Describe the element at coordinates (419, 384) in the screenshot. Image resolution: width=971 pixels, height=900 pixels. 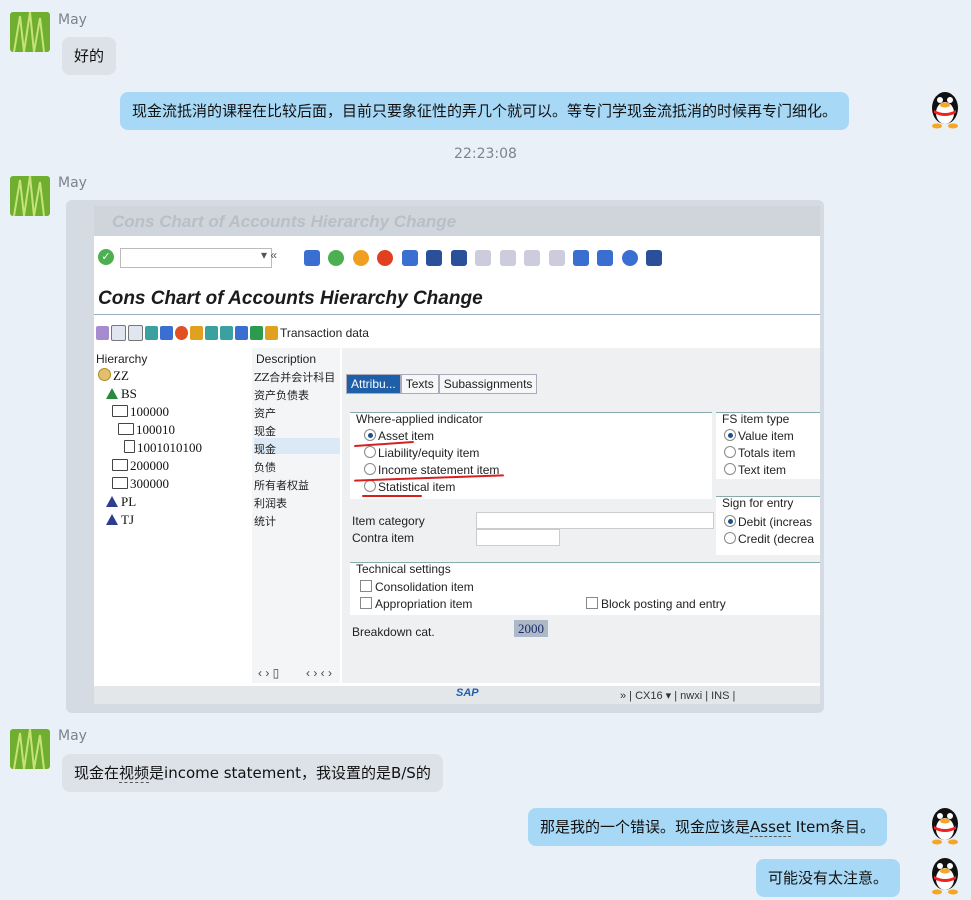
I see `tab-texts: Texts` at that location.